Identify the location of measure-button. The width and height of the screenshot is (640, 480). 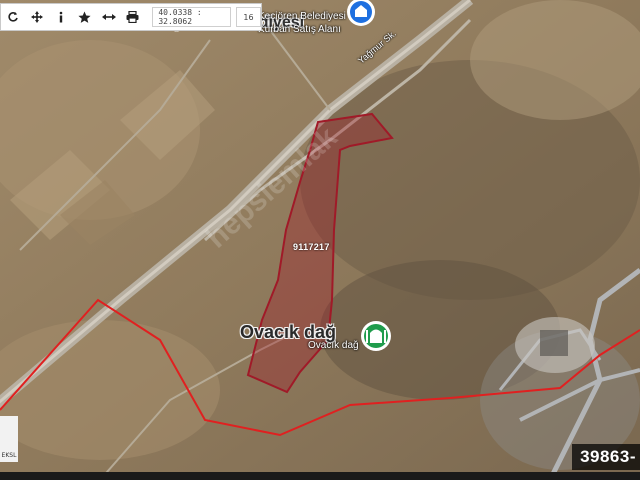
(109, 17).